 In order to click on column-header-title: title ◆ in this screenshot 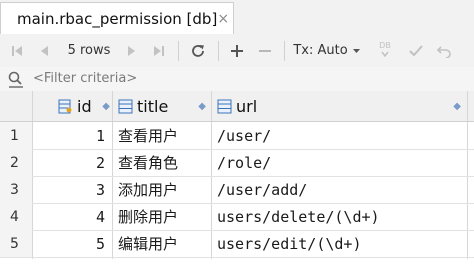, I will do `click(165, 106)`.